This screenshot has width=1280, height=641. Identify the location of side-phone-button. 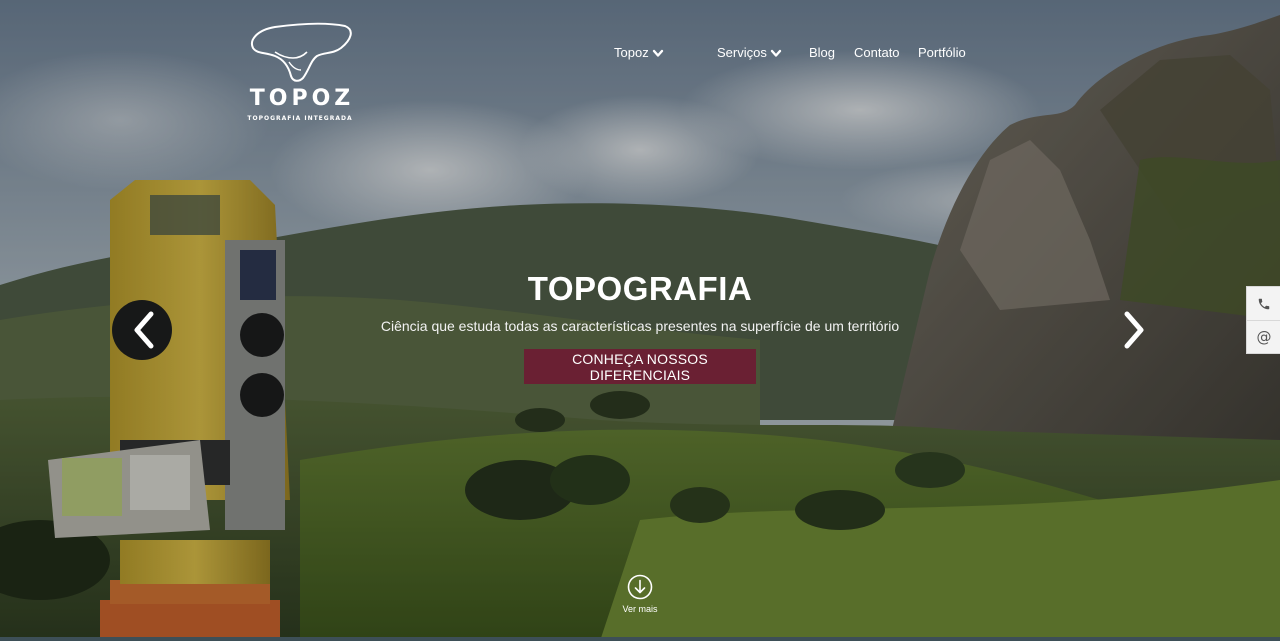
(1263, 303).